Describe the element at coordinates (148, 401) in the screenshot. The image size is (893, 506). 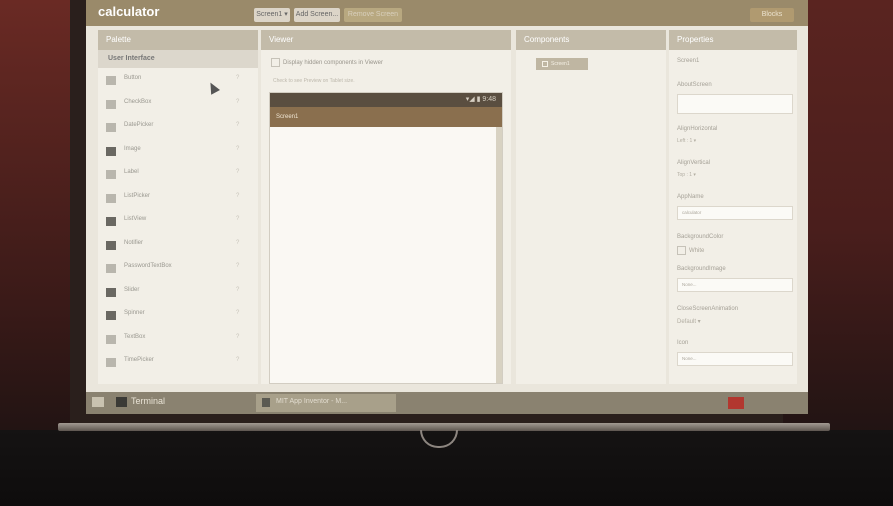
I see `terminal-task: Terminal` at that location.